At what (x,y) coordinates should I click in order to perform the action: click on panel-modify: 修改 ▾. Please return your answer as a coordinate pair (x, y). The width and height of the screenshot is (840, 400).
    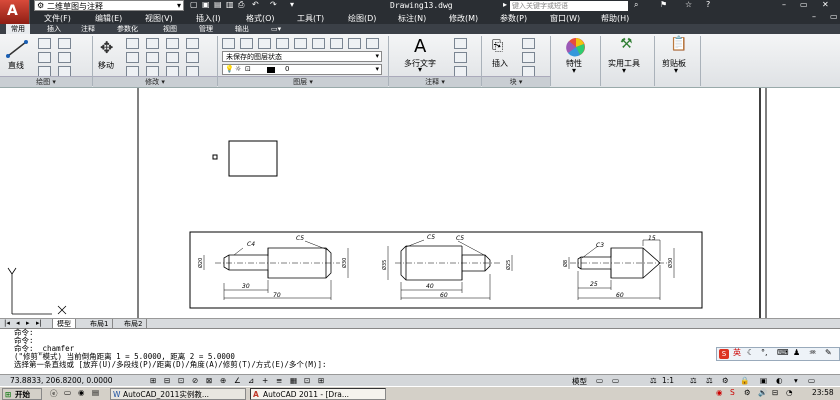
    Looking at the image, I should click on (155, 81).